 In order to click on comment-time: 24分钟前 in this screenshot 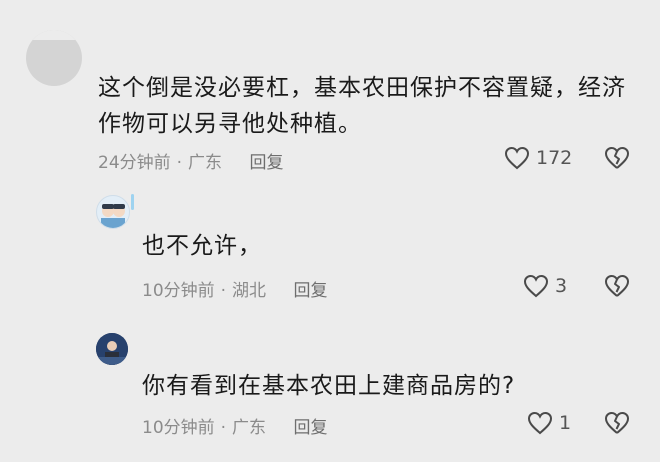, I will do `click(134, 163)`.